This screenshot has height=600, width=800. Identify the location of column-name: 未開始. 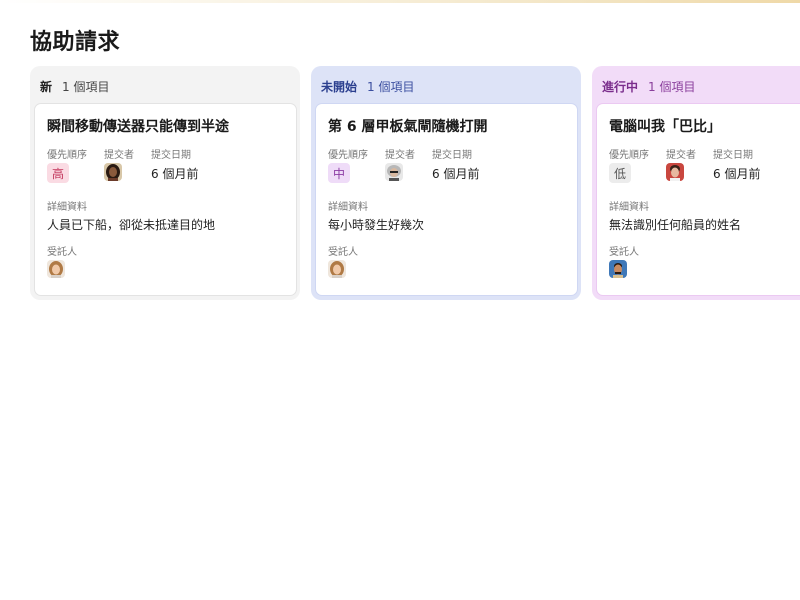
(339, 86).